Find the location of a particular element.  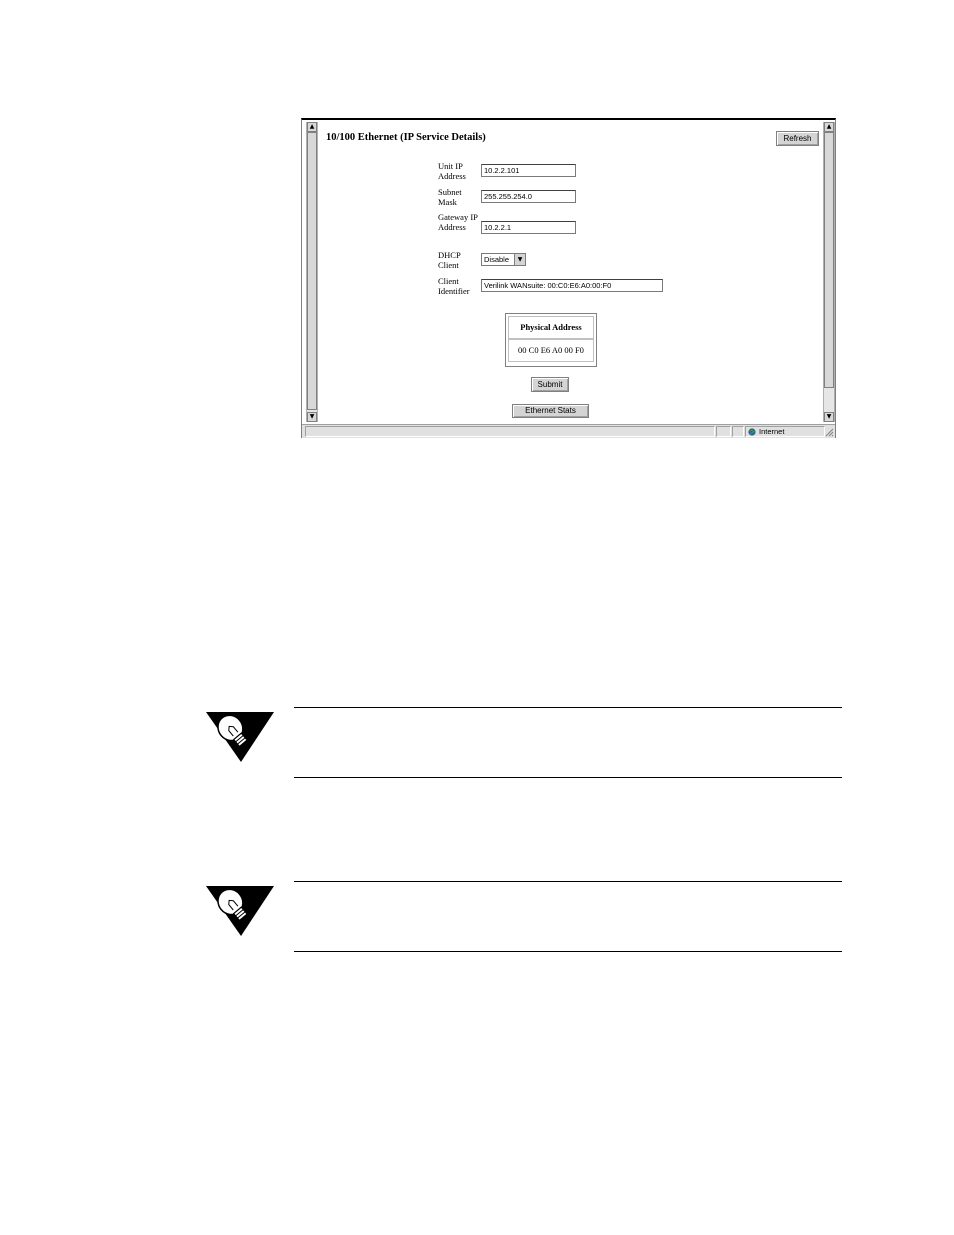

dhcp-client-label: DHCP Client is located at coordinates (449, 260).